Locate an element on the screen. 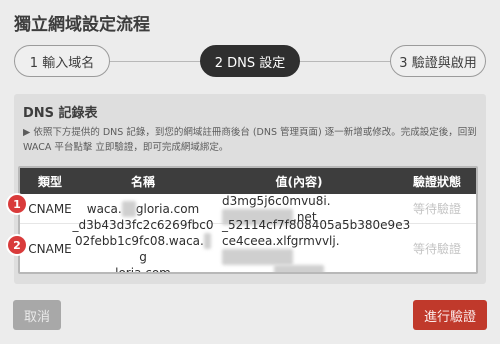  status-badge: 等待驗證 is located at coordinates (436, 249).